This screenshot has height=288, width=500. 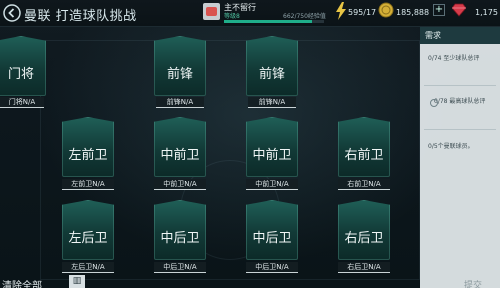 I want to click on slot-center-midfielder-1: 中前卫, so click(x=180, y=147).